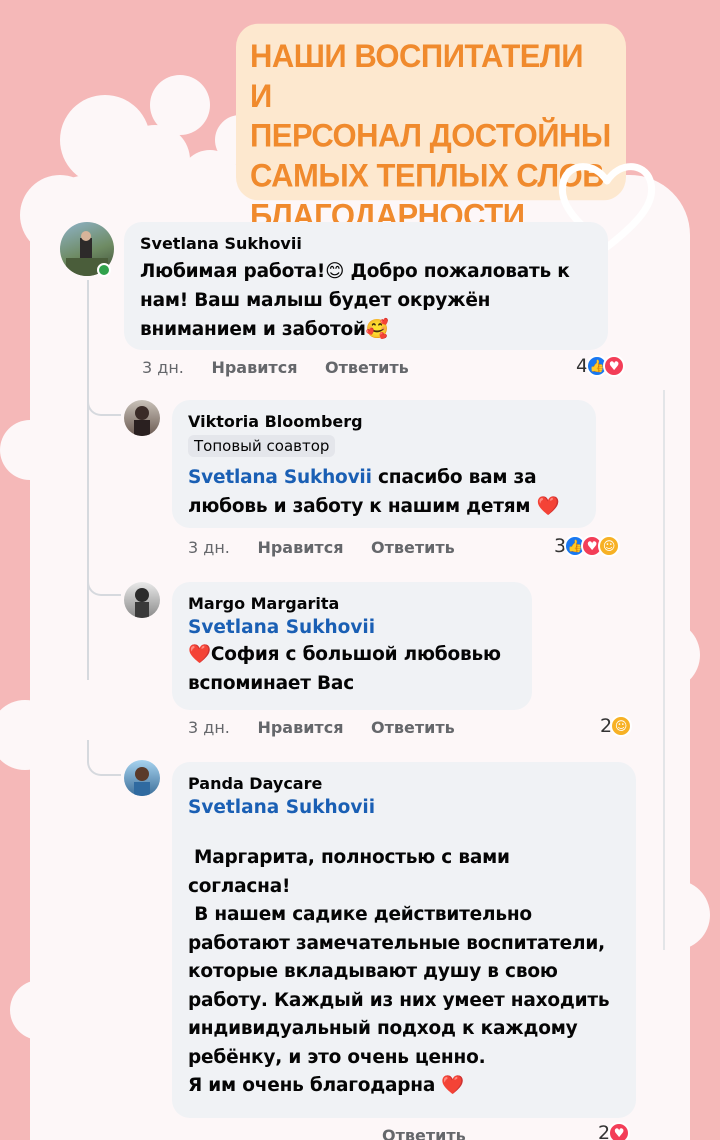  What do you see at coordinates (262, 446) in the screenshot?
I see `top-contributor-badge: Топовый соавтор` at bounding box center [262, 446].